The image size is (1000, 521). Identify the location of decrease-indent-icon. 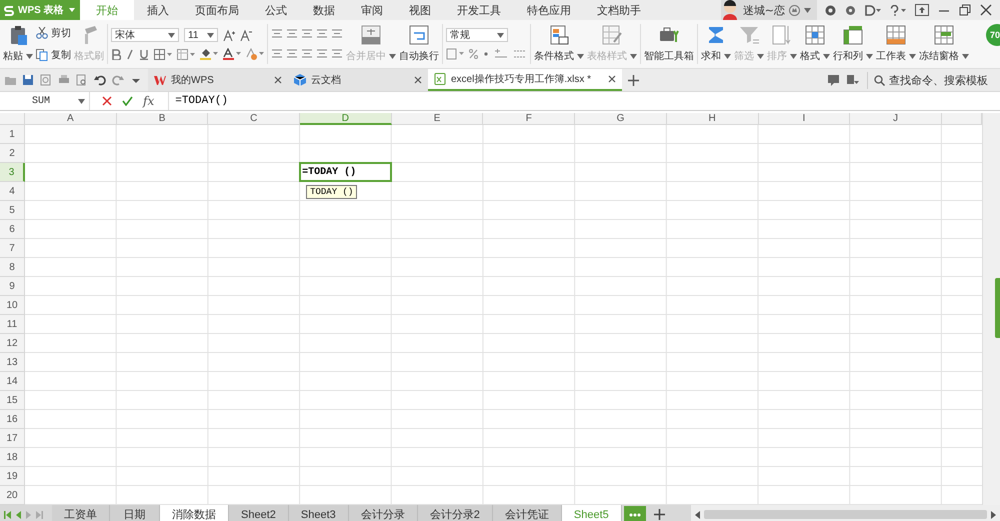
(322, 34).